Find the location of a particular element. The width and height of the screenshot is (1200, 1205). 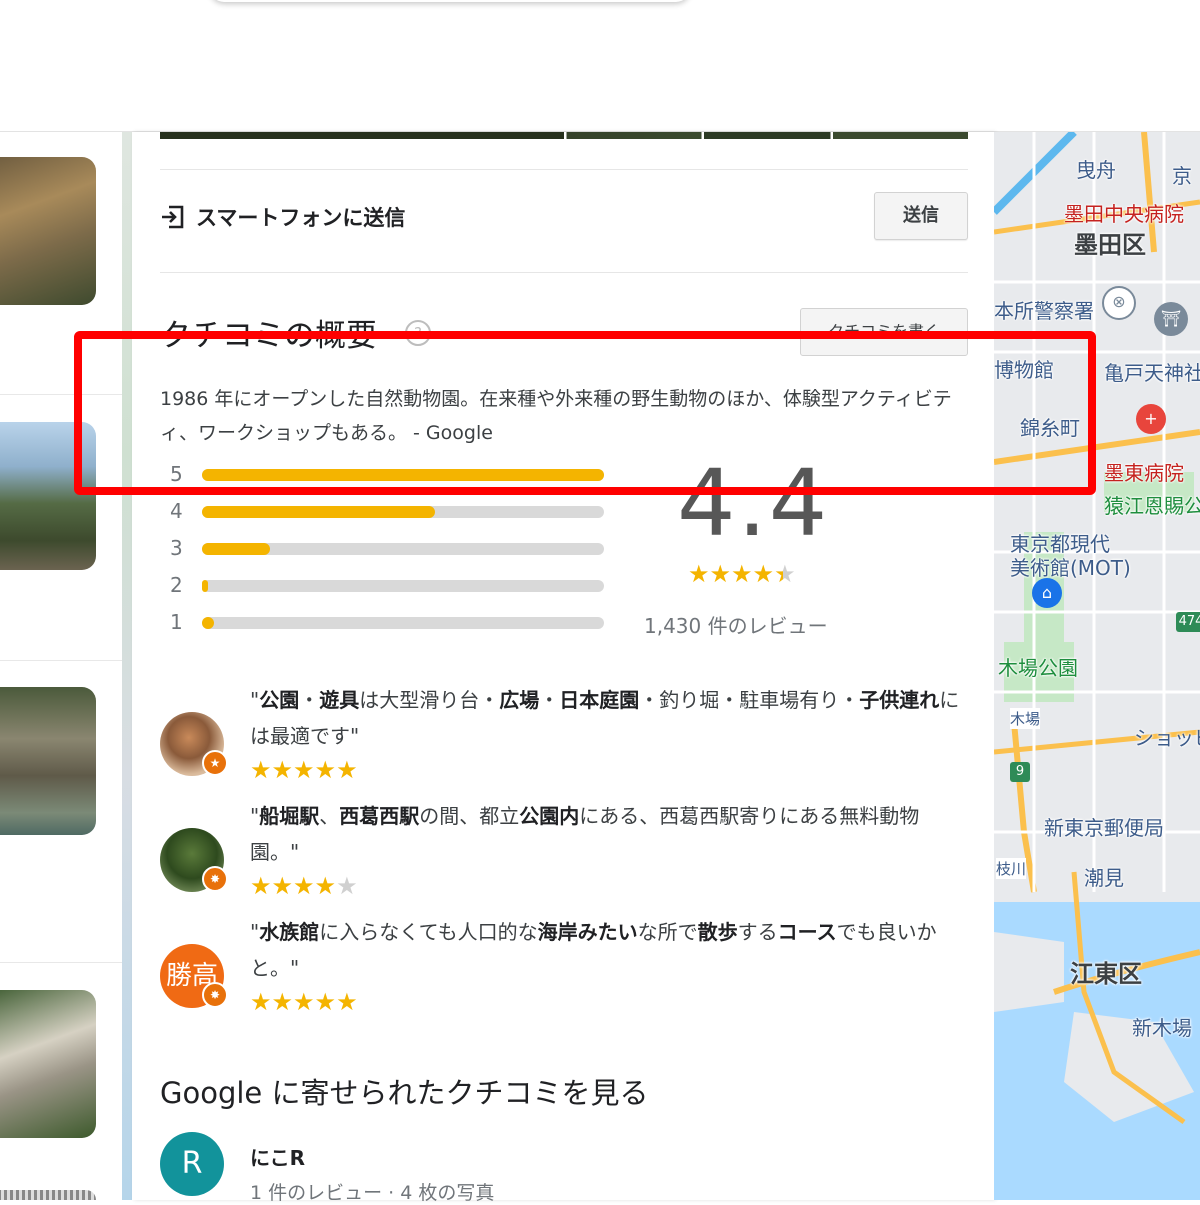

google-reviews-heading: Google に寄せられたクチコミを見る is located at coordinates (404, 1093).